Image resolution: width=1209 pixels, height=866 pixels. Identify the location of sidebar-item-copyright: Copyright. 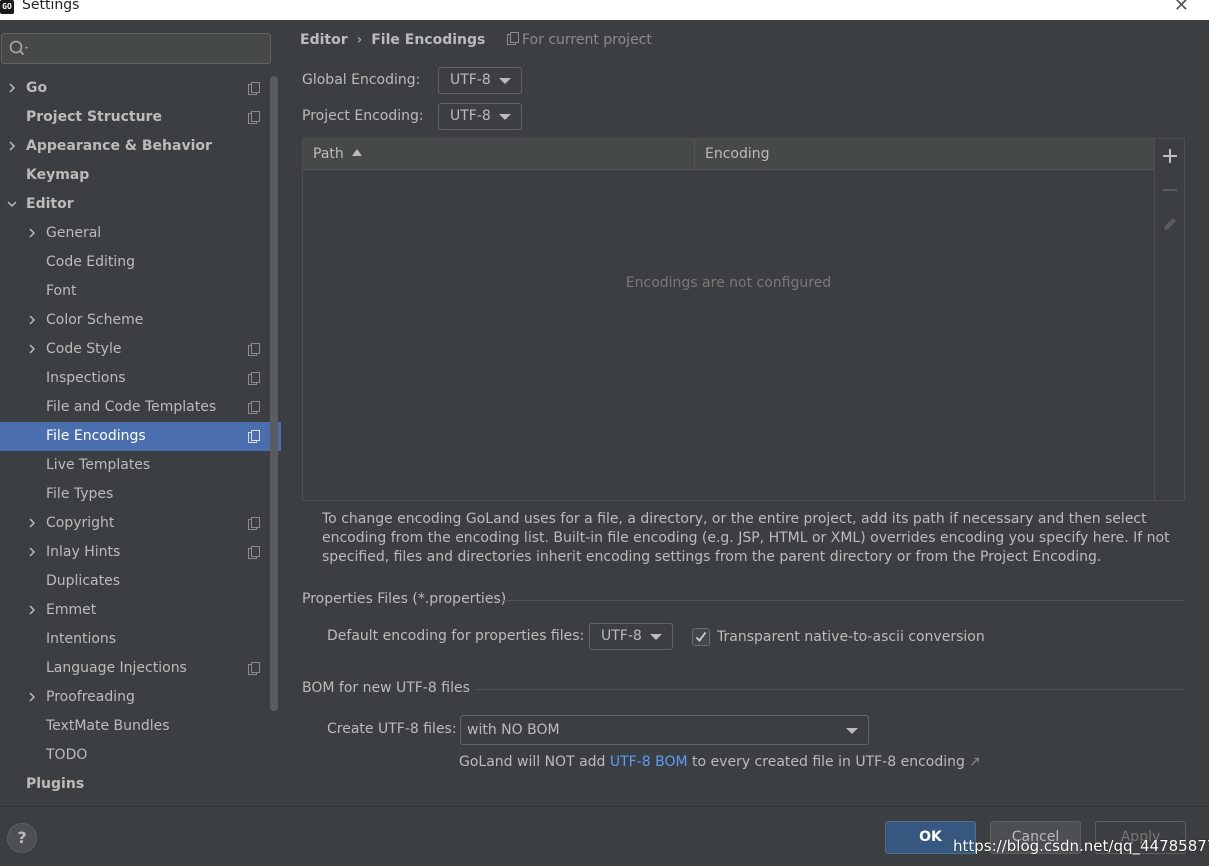
(140, 523).